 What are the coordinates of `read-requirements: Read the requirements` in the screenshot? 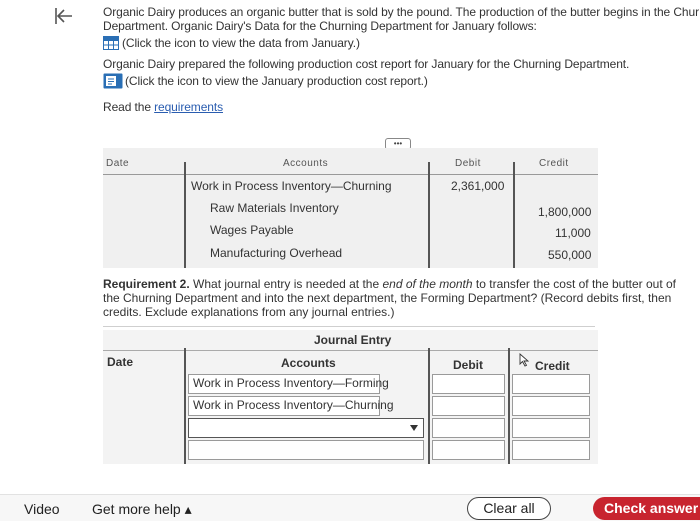 It's located at (163, 107).